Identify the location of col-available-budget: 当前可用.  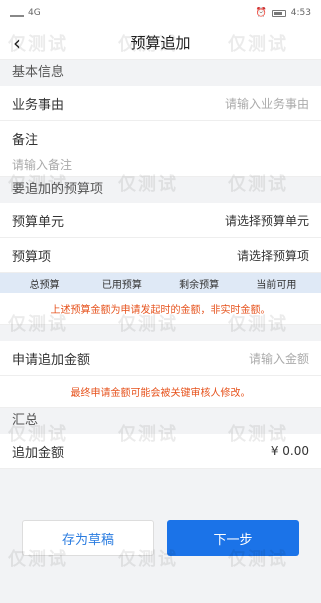
(276, 285).